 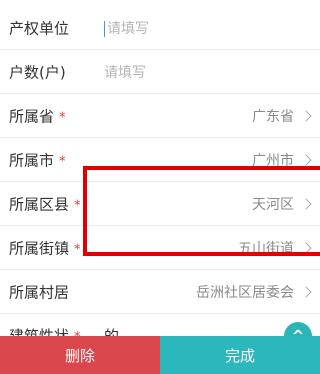 What do you see at coordinates (273, 204) in the screenshot?
I see `district-value: 天河区` at bounding box center [273, 204].